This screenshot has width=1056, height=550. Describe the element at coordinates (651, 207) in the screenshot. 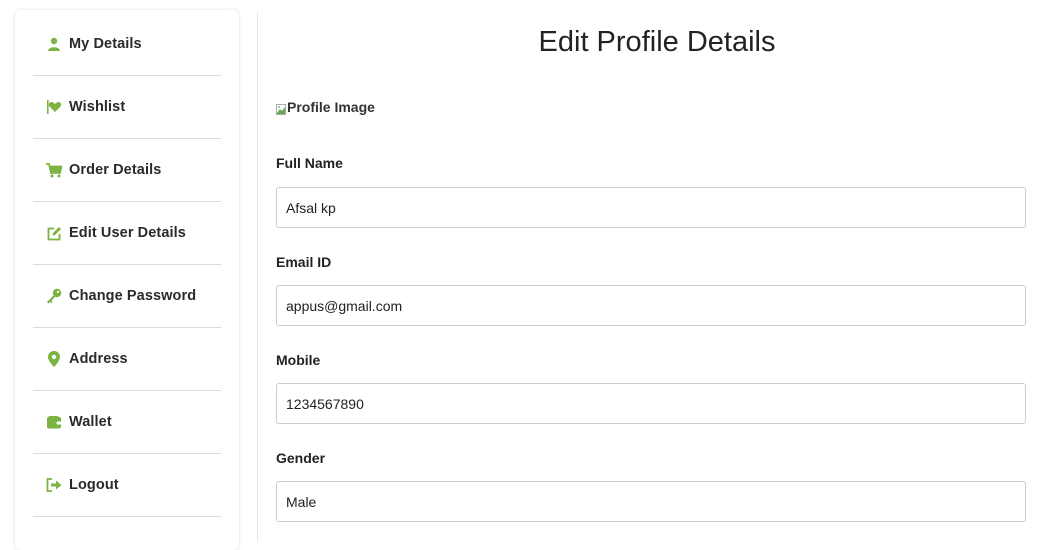

I see `full-name-input` at that location.